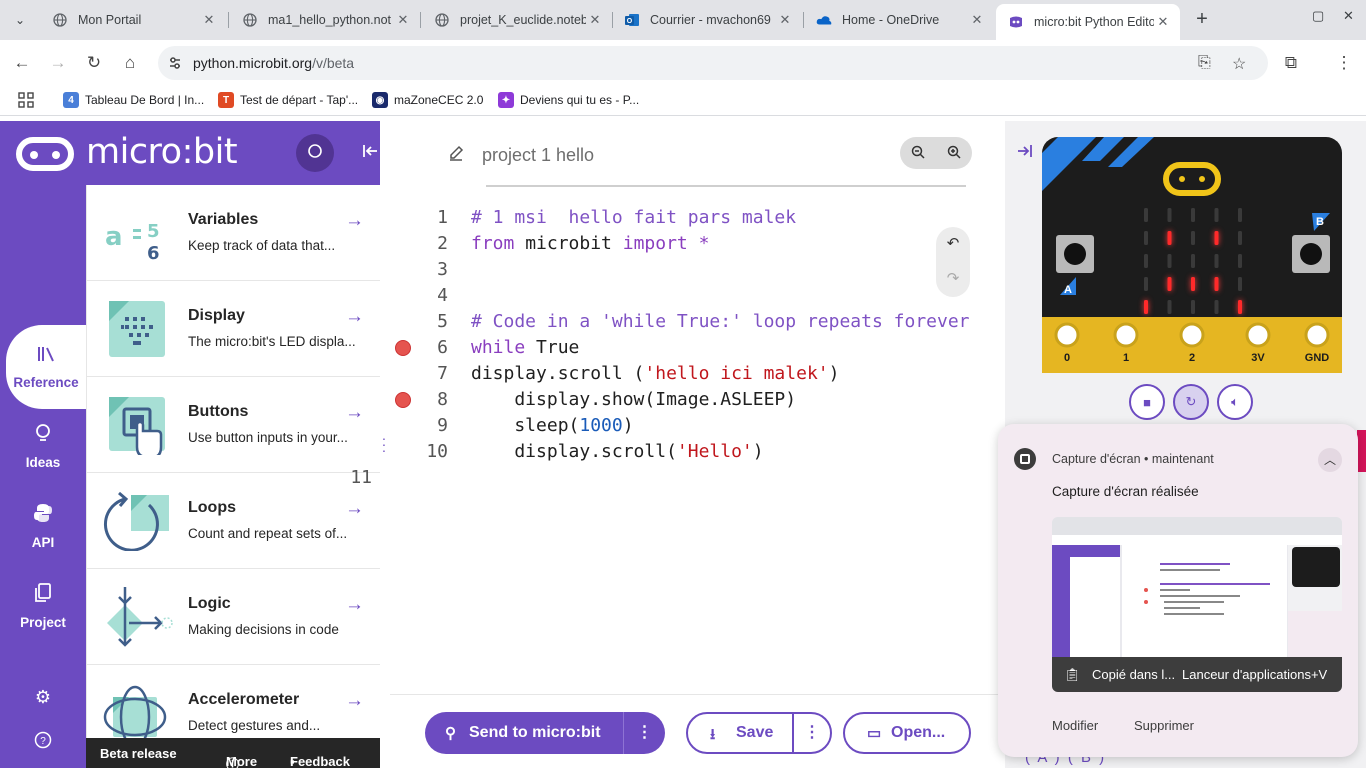  What do you see at coordinates (450, 733) in the screenshot?
I see `usb-icon: ⚲` at bounding box center [450, 733].